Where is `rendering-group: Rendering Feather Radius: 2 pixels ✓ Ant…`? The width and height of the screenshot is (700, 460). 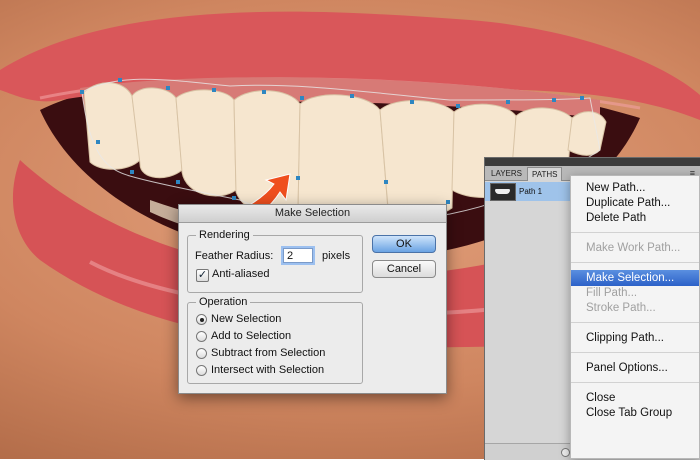
rendering-group: Rendering Feather Radius: 2 pixels ✓ Ant… is located at coordinates (275, 261).